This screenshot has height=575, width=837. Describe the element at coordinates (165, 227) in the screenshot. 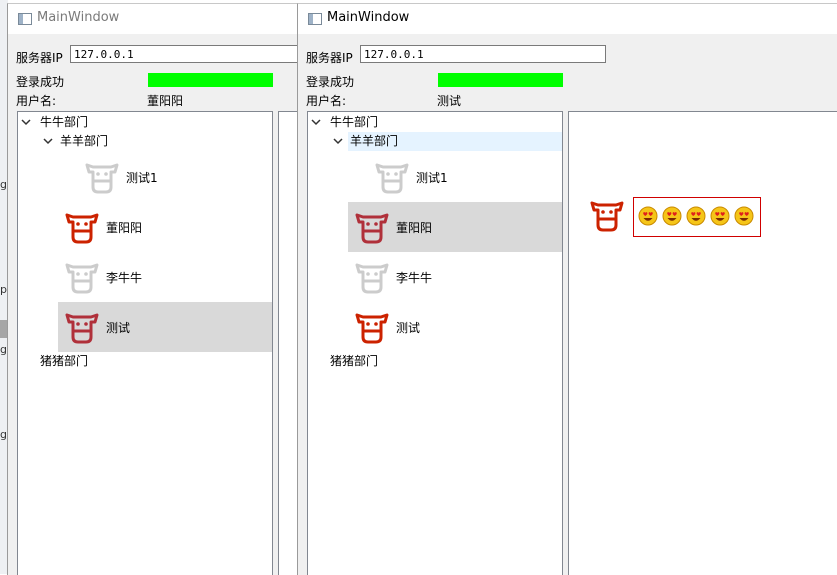

I see `tree-user-item: 董阳阳` at that location.